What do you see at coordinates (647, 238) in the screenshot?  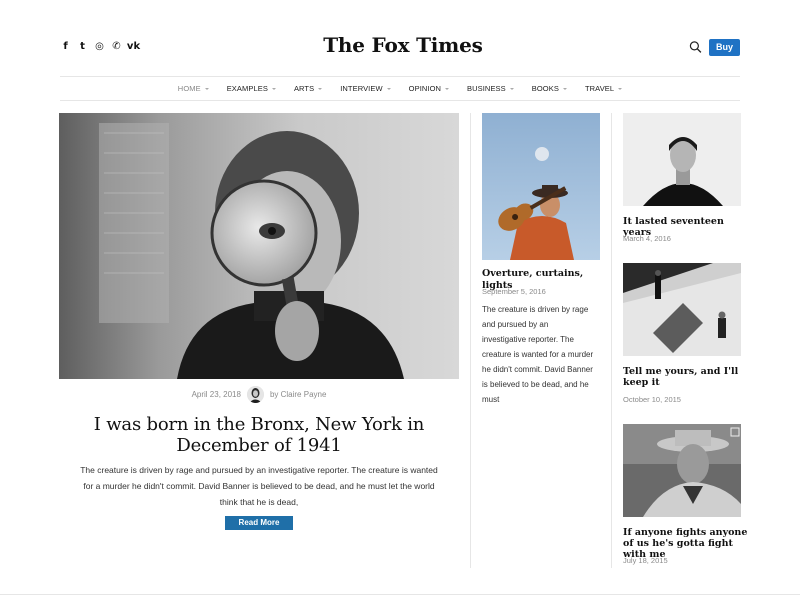 I see `article-date: March 4, 2016` at bounding box center [647, 238].